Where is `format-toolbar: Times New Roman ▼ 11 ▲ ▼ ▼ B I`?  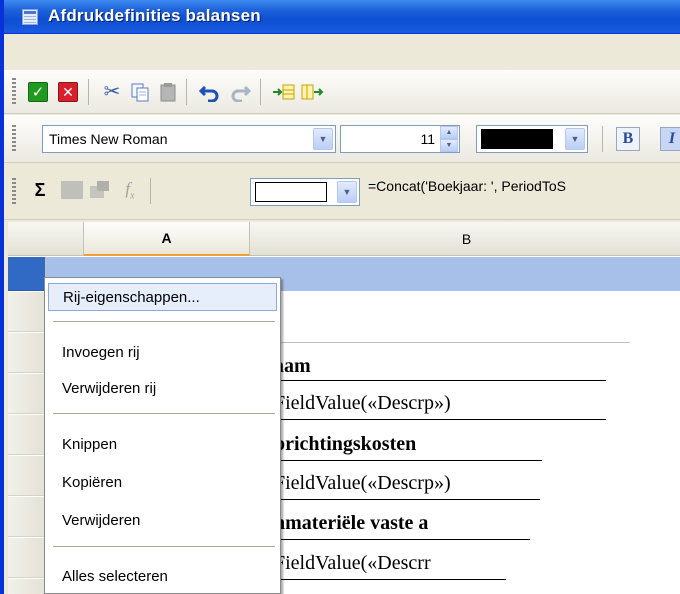
format-toolbar: Times New Roman ▼ 11 ▲ ▼ ▼ B I is located at coordinates (342, 139).